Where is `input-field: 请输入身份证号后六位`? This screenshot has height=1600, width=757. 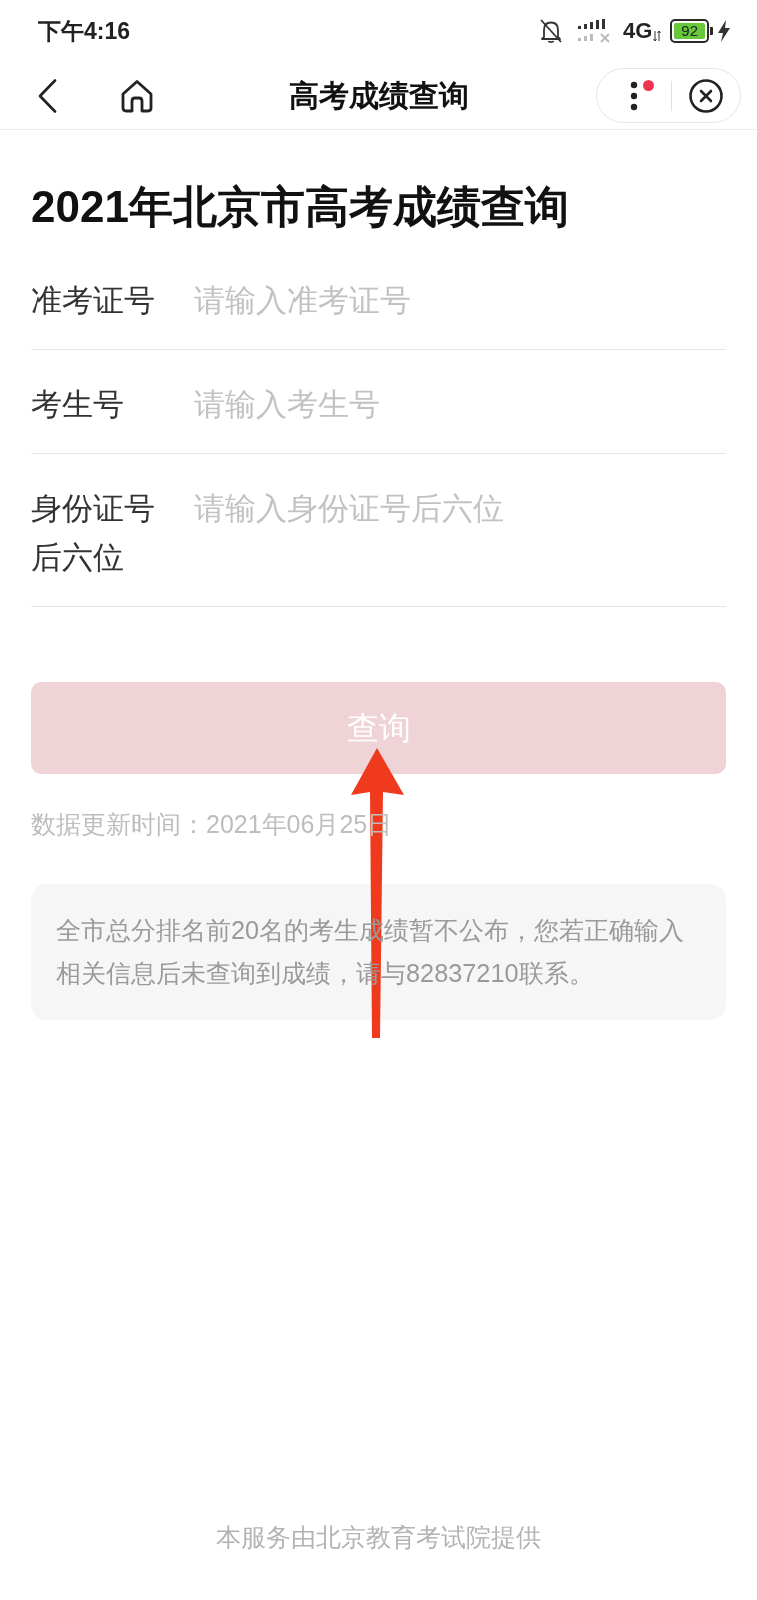 input-field: 请输入身份证号后六位 is located at coordinates (460, 508).